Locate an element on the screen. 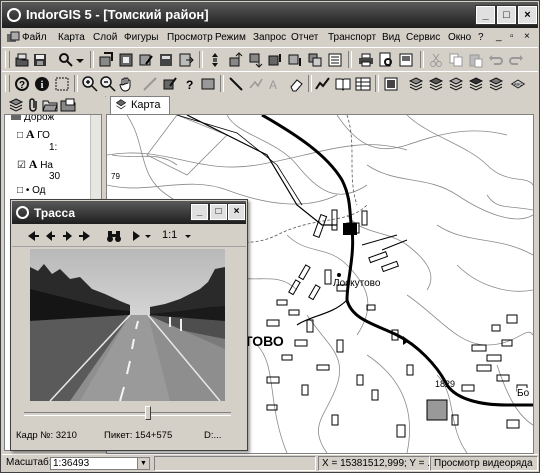 The height and width of the screenshot is (473, 540). menu-service: Сервис is located at coordinates (423, 37).